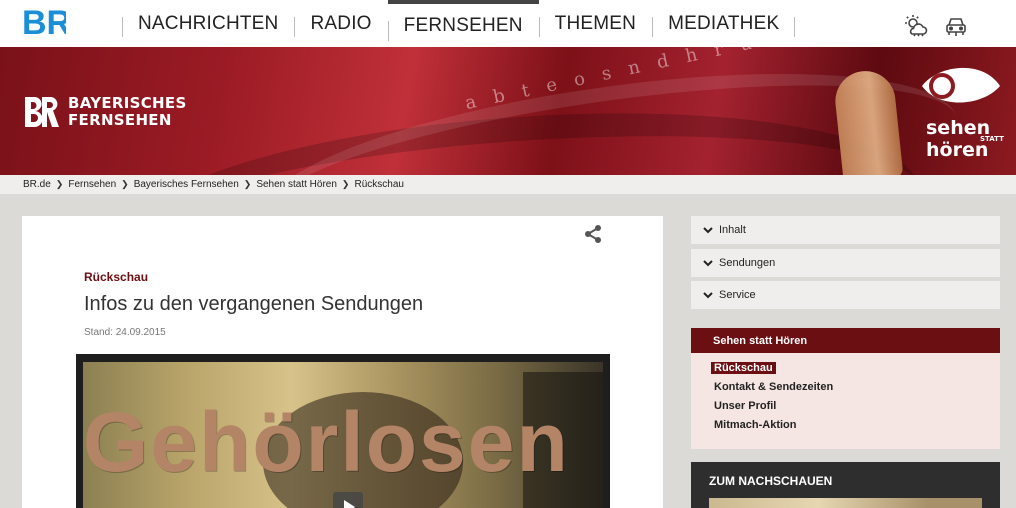  Describe the element at coordinates (845, 295) in the screenshot. I see `accordion-service: Service` at that location.